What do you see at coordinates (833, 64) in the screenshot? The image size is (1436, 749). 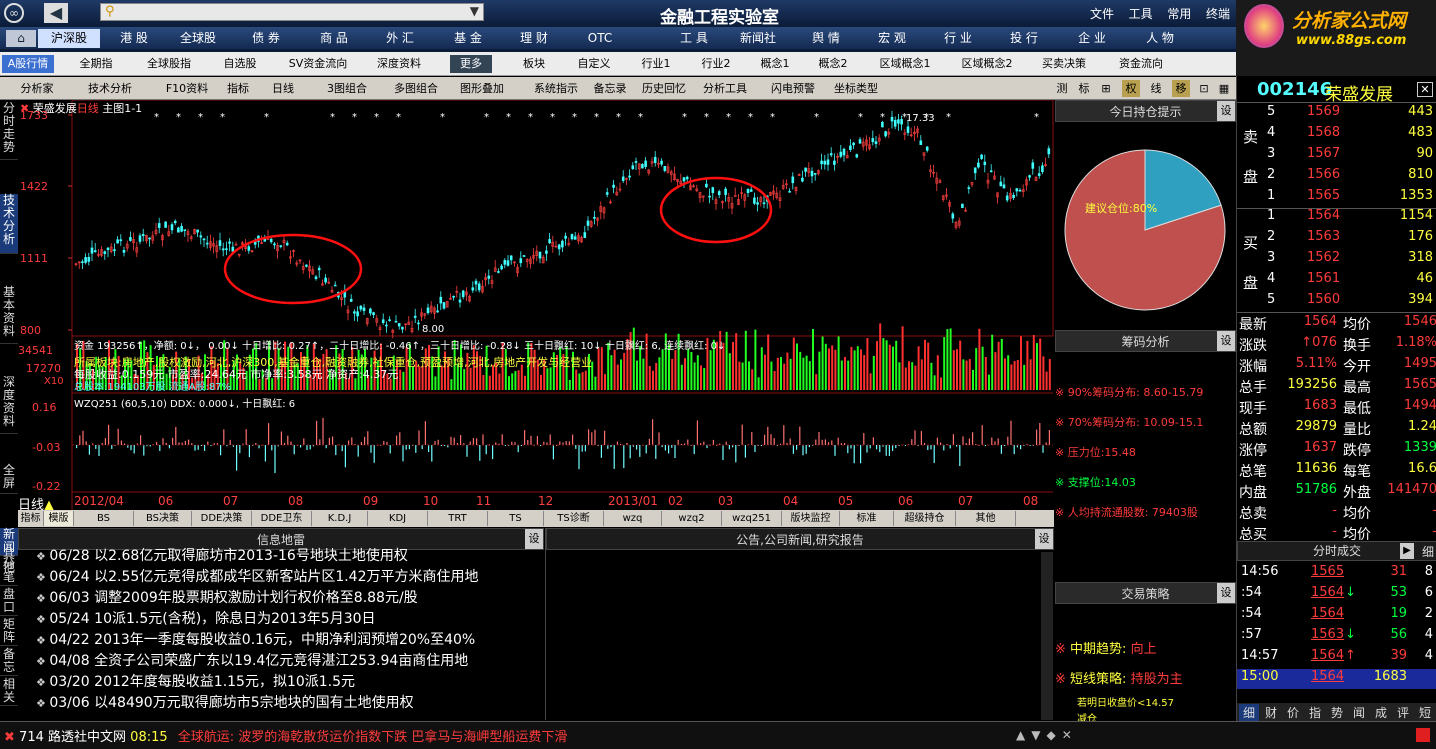 I see `btn-concept2: 概念2` at bounding box center [833, 64].